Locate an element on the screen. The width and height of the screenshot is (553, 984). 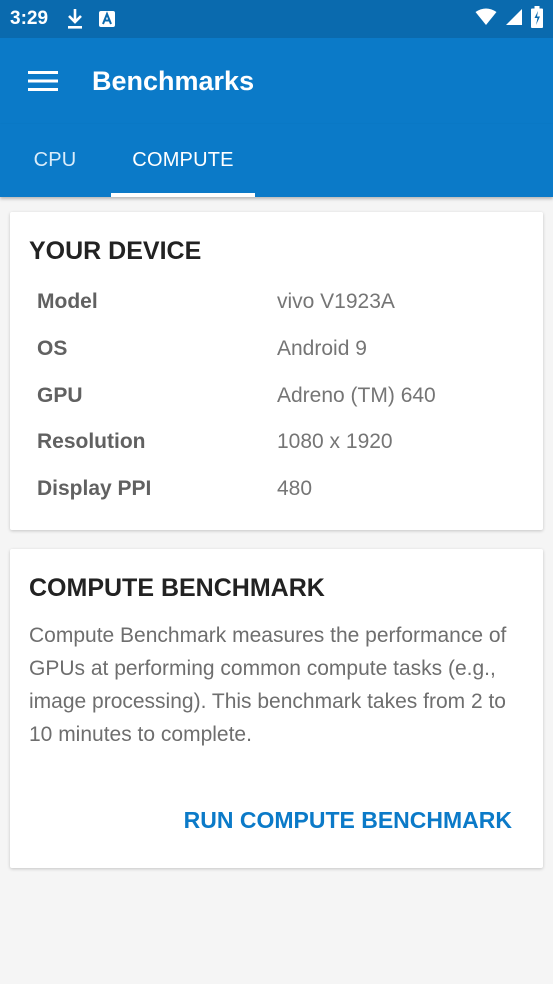
tab-active-indicator is located at coordinates (183, 195).